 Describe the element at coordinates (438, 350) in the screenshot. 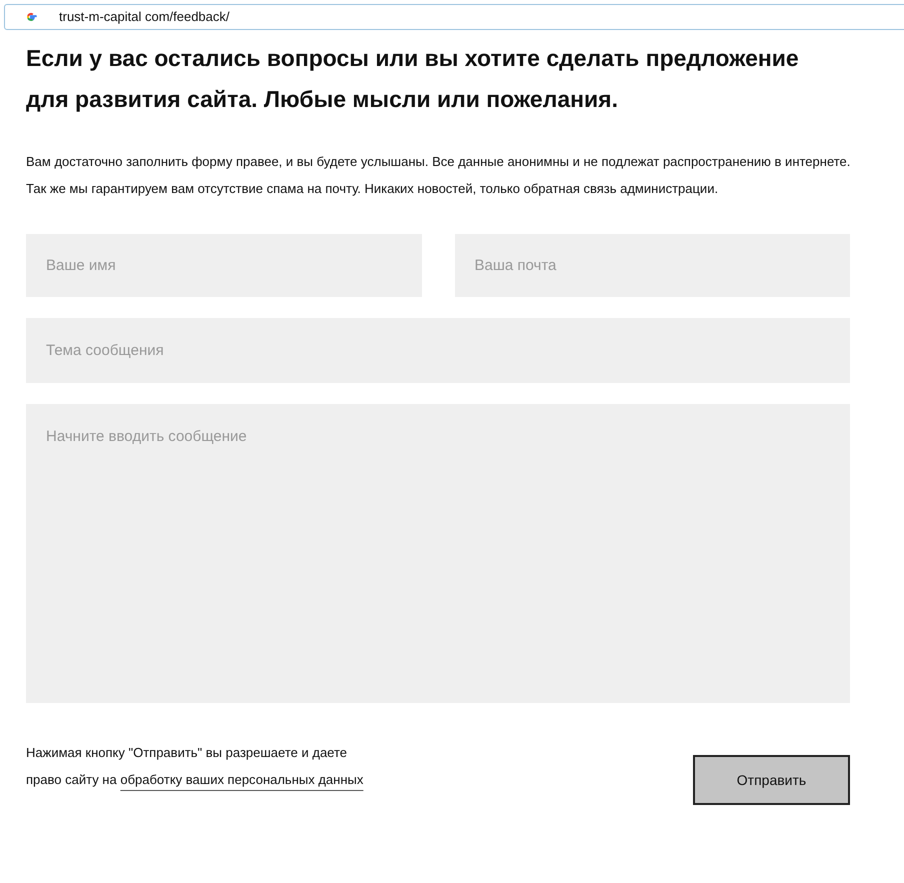

I see `subject-field: Тема сообщения` at that location.